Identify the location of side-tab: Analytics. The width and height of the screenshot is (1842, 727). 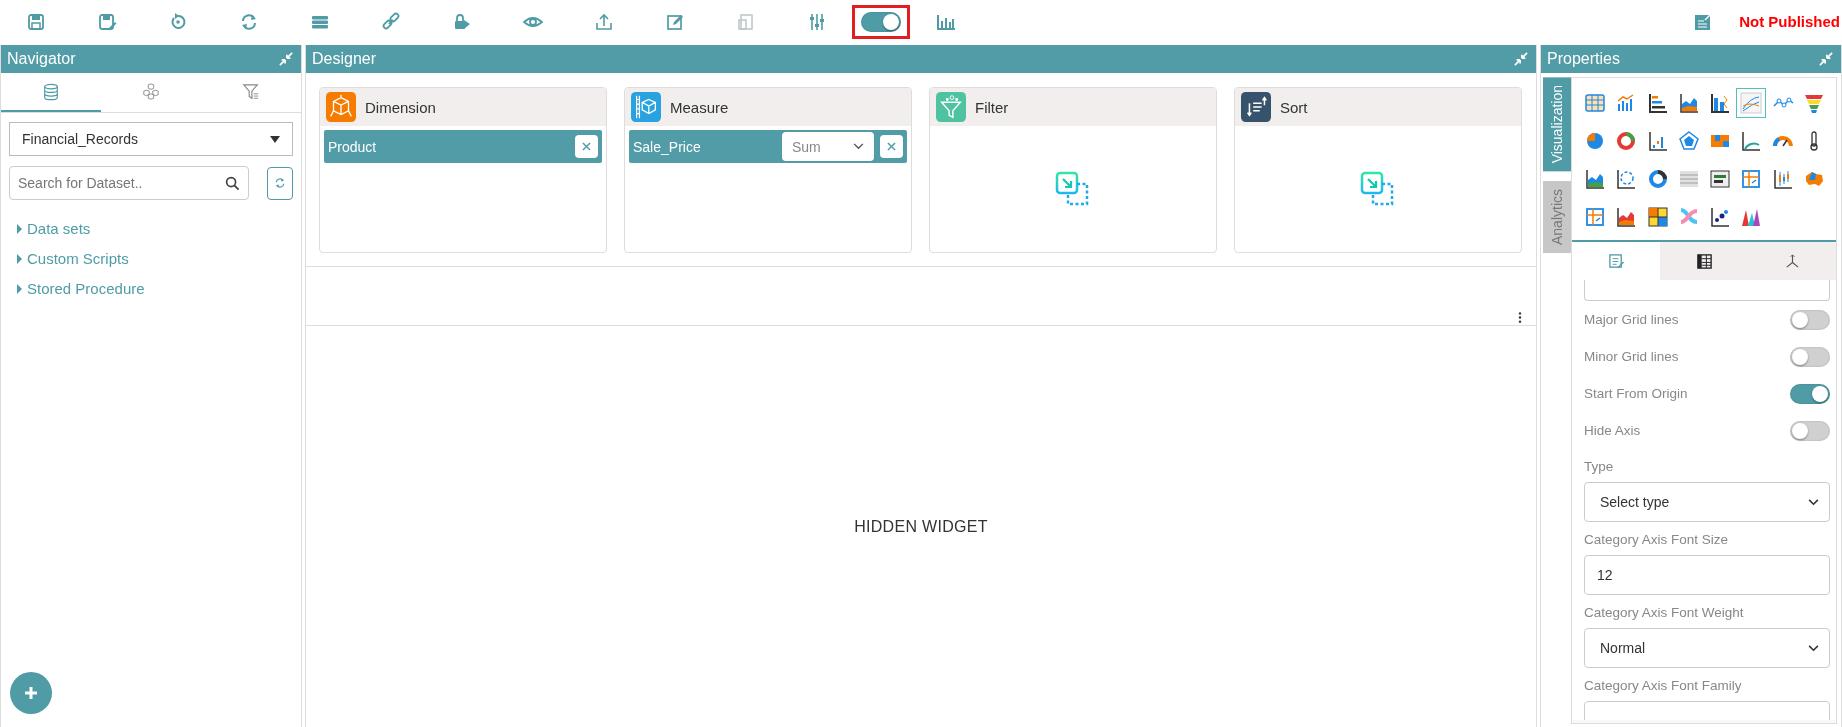
(1557, 217).